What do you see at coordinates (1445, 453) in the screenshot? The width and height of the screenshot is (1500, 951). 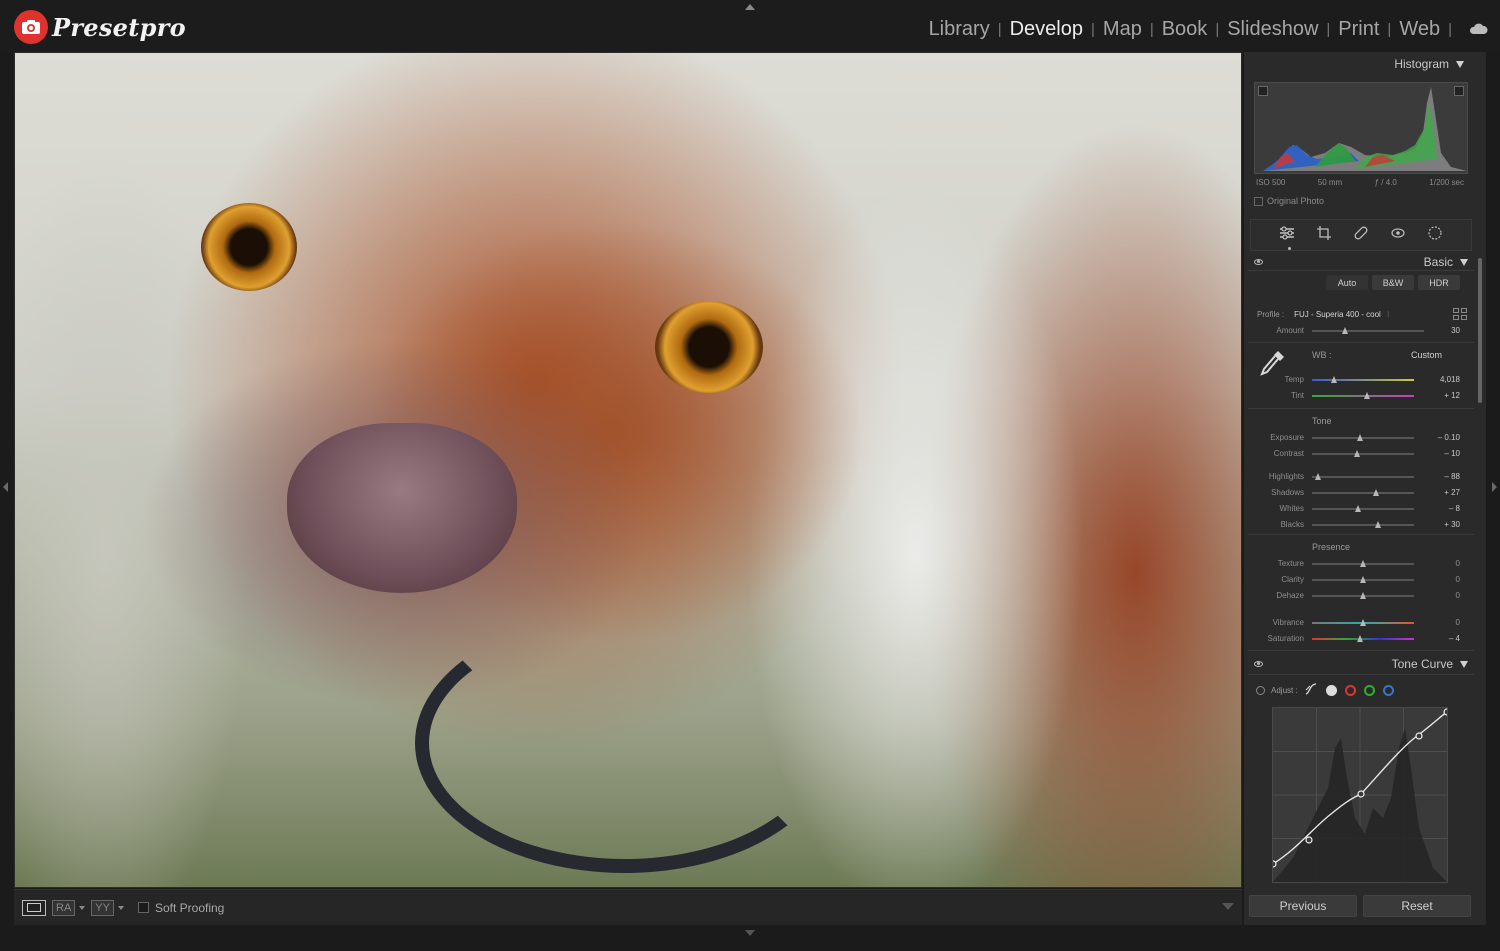 I see `slider-value: – 10` at bounding box center [1445, 453].